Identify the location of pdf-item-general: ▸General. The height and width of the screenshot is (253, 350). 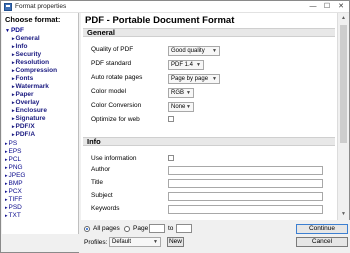
(26, 39).